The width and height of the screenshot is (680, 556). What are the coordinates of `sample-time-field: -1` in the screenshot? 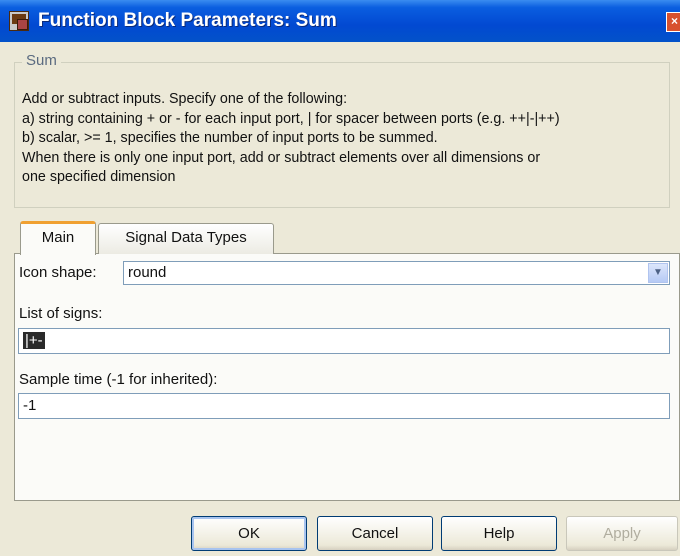 It's located at (344, 406).